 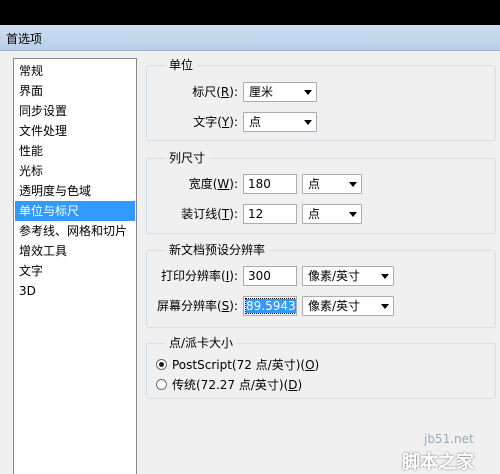 I want to click on sidebar-item-type: 文字, so click(x=75, y=271).